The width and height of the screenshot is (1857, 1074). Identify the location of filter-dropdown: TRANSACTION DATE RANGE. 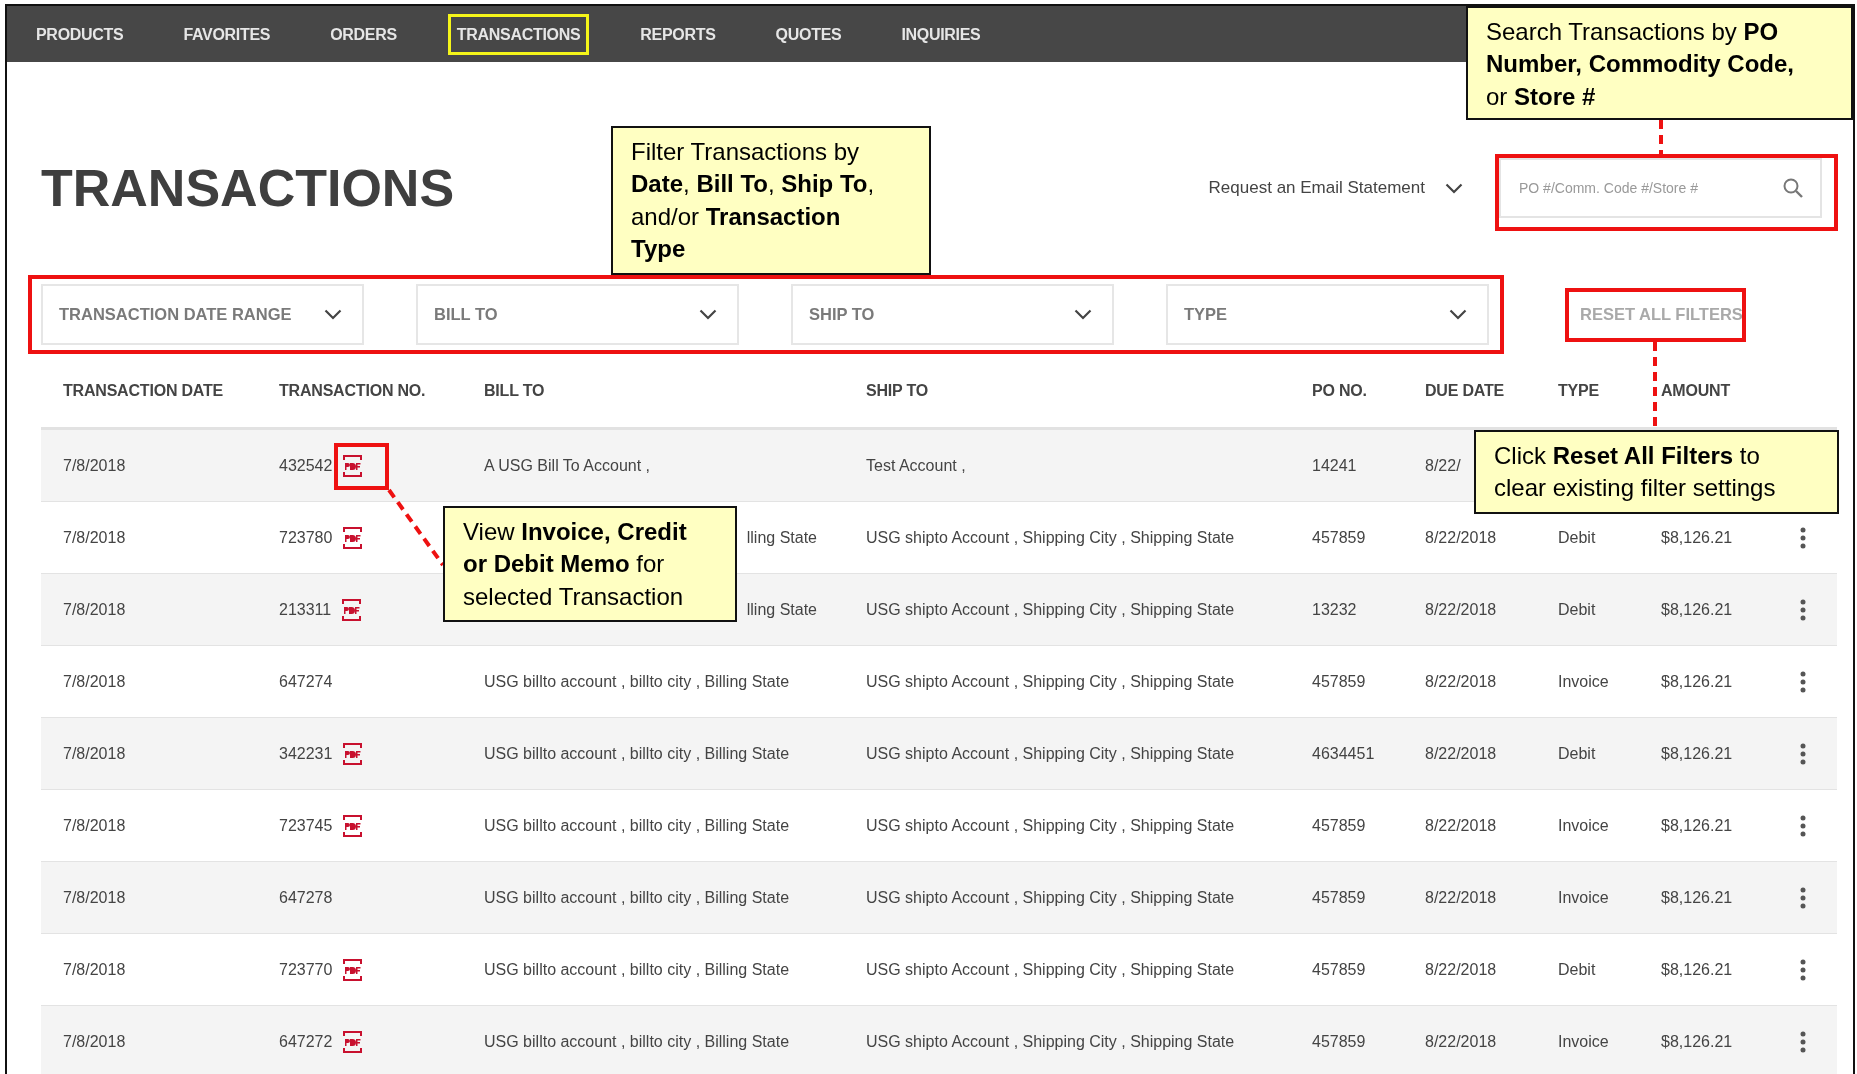
(202, 314).